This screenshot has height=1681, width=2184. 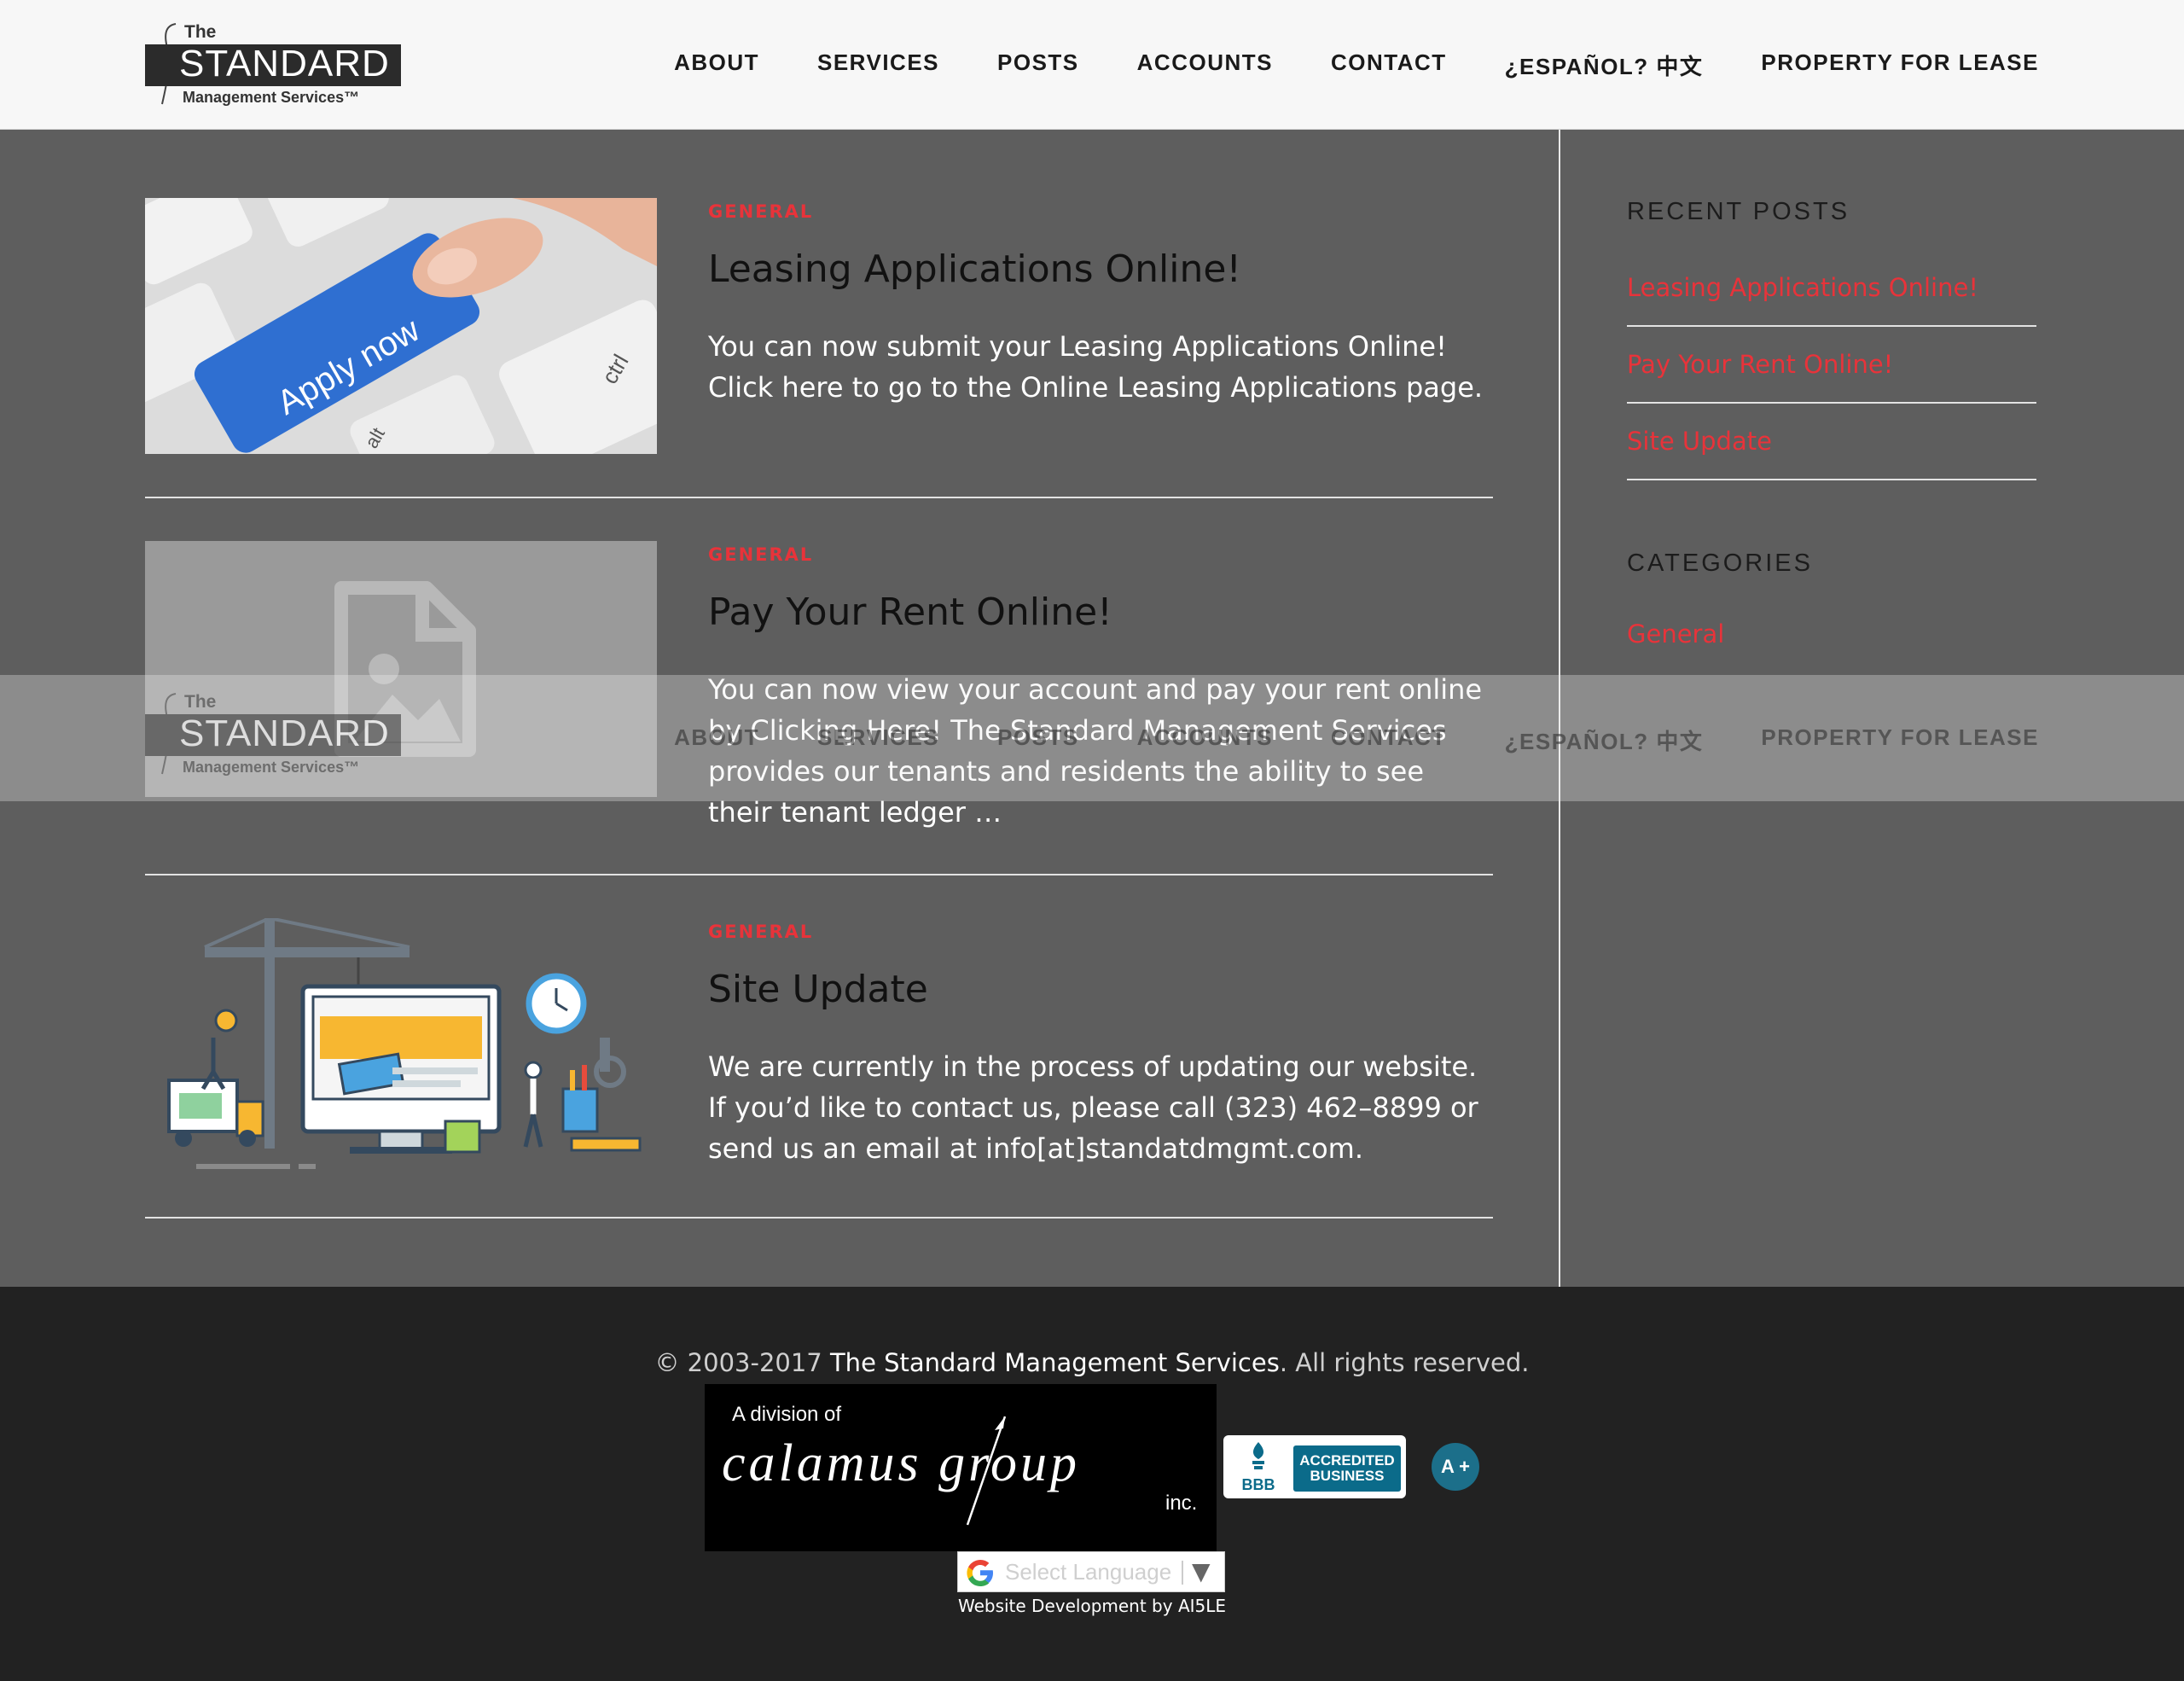 What do you see at coordinates (1720, 563) in the screenshot?
I see `categories-heading: CATEGORIES` at bounding box center [1720, 563].